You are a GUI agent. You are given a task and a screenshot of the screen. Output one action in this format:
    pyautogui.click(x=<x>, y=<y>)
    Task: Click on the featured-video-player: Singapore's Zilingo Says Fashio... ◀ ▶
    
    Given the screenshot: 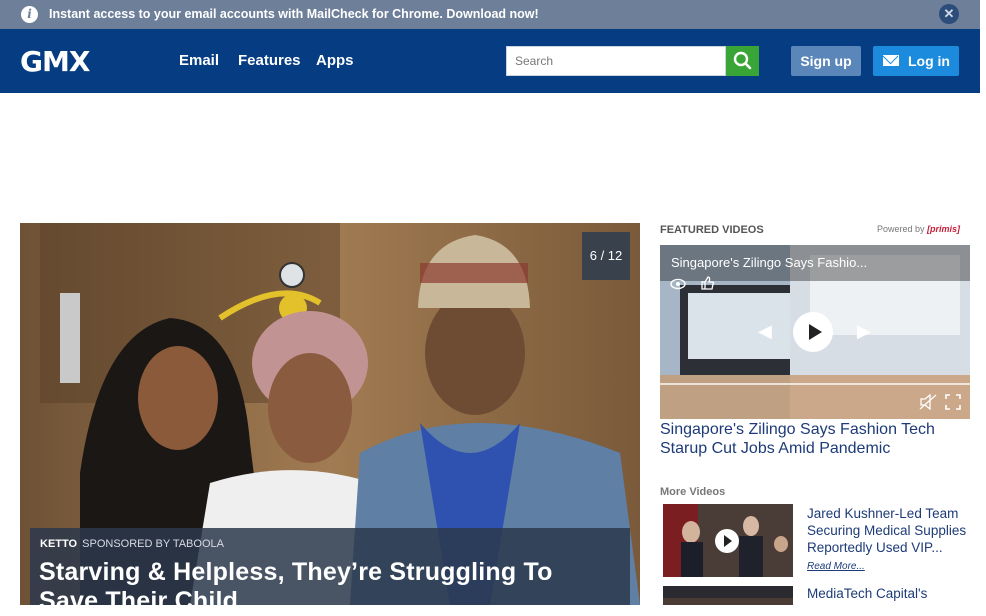 What is the action you would take?
    pyautogui.click(x=815, y=332)
    